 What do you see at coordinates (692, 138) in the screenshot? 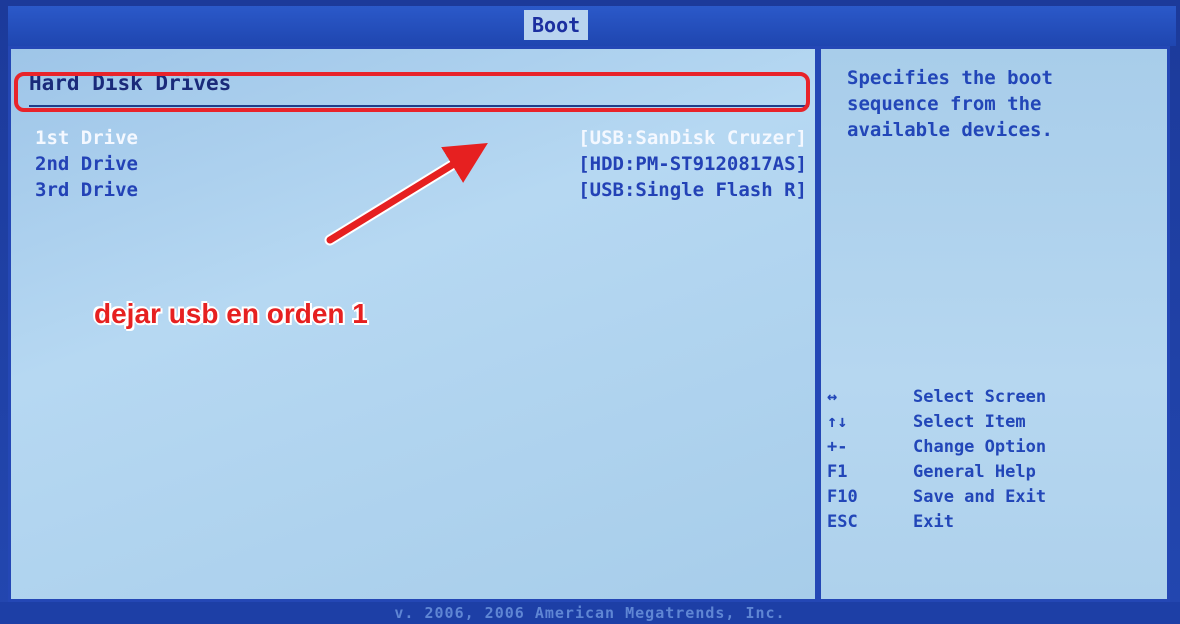
I see `drive-value: [USB:SanDisk Cruzer]` at bounding box center [692, 138].